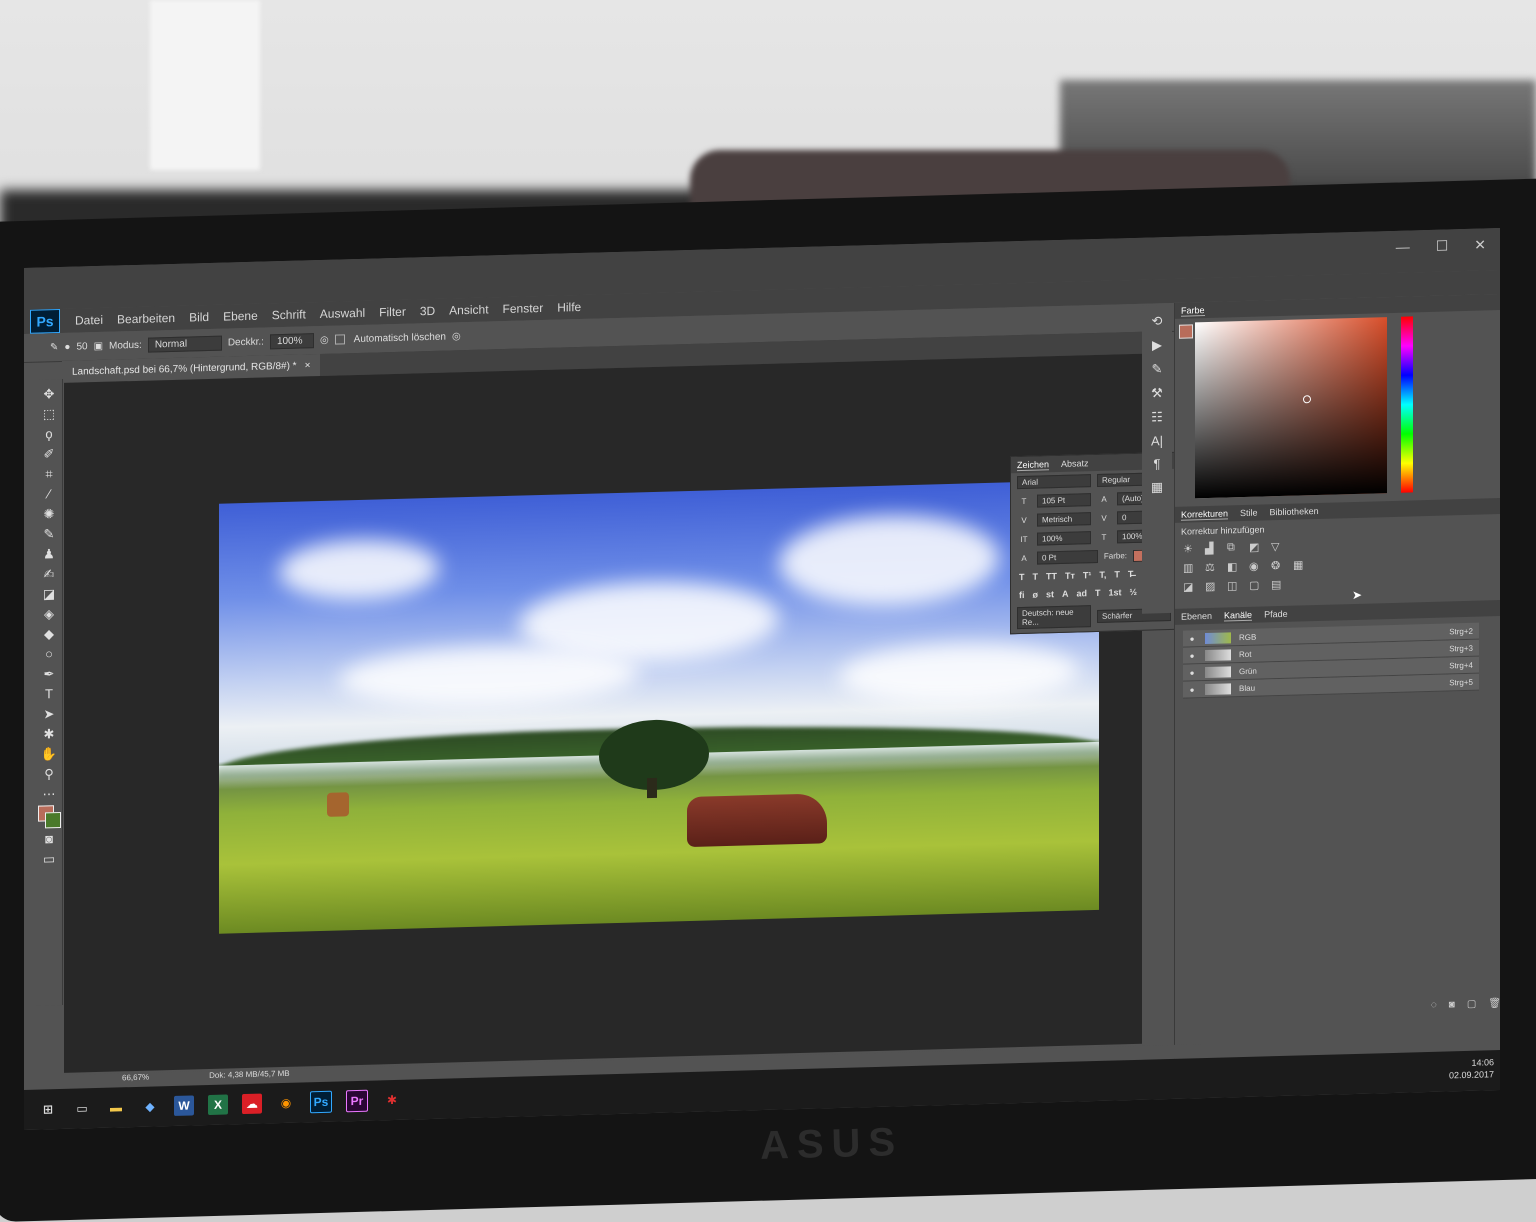 Image resolution: width=1536 pixels, height=1222 pixels. What do you see at coordinates (1213, 567) in the screenshot?
I see `color-balance-icon: ⚖` at bounding box center [1213, 567].